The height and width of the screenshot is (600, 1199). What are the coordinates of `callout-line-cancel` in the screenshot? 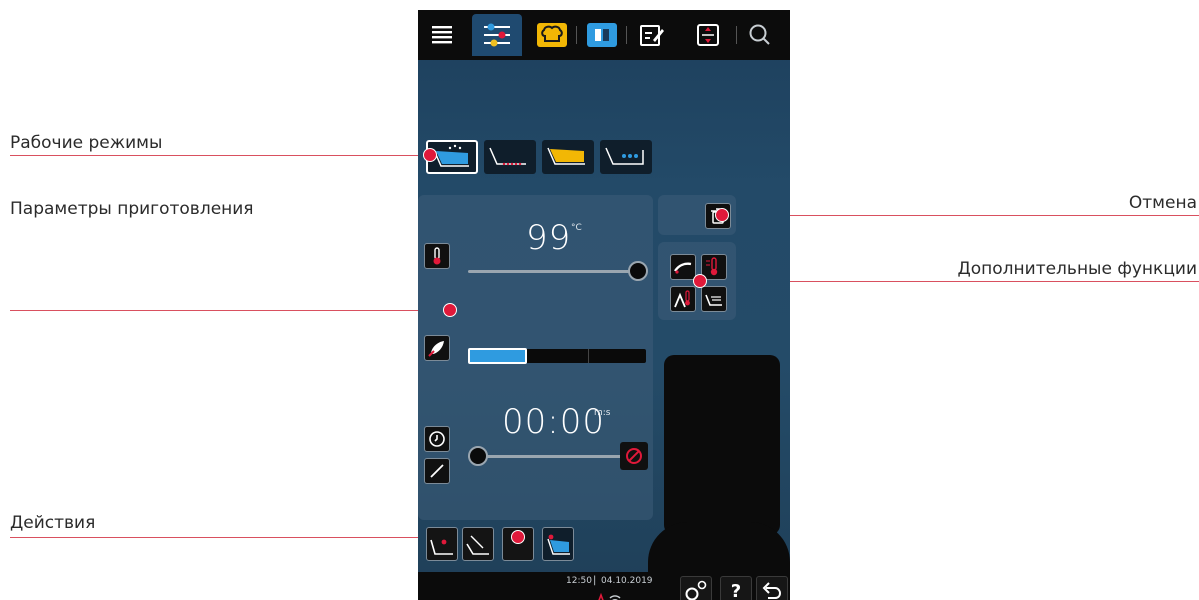 It's located at (960, 215).